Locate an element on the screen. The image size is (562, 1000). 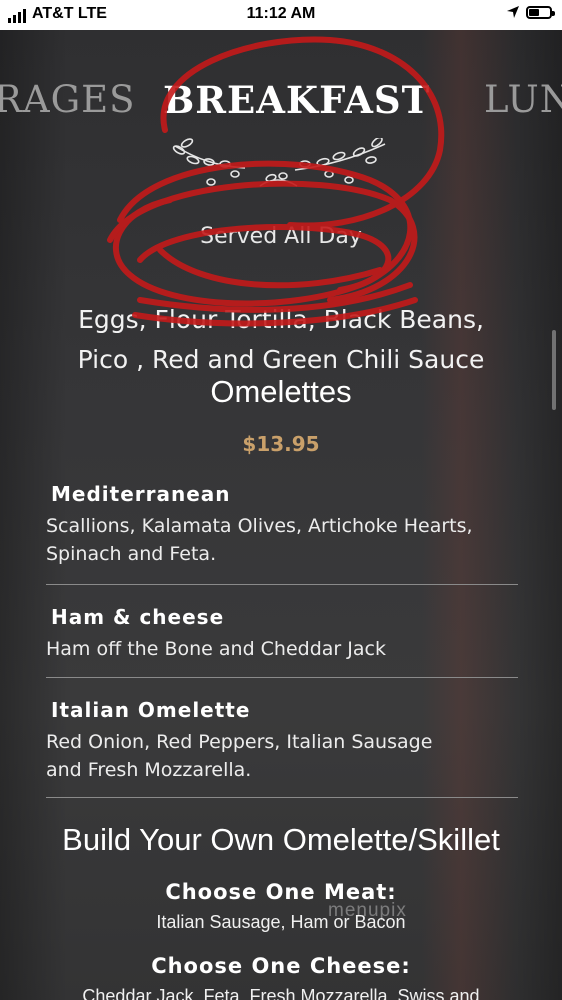
tab-breakfast: BREAKFAST is located at coordinates (296, 100).